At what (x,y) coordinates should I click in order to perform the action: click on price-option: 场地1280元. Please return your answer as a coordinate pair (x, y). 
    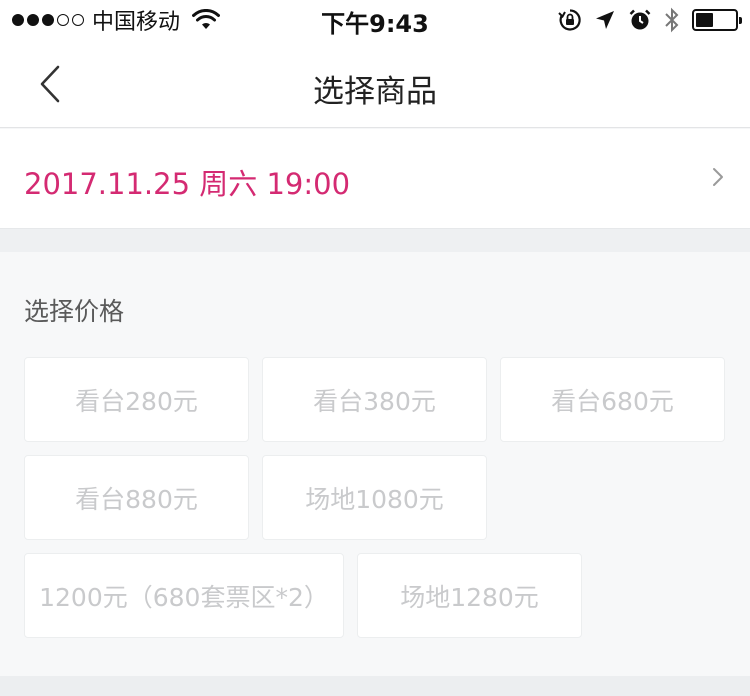
    Looking at the image, I should click on (469, 595).